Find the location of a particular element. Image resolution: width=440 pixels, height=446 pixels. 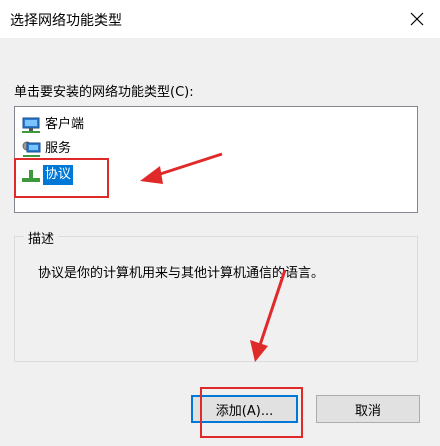

title-bar: 选择网络功能类型 is located at coordinates (220, 19).